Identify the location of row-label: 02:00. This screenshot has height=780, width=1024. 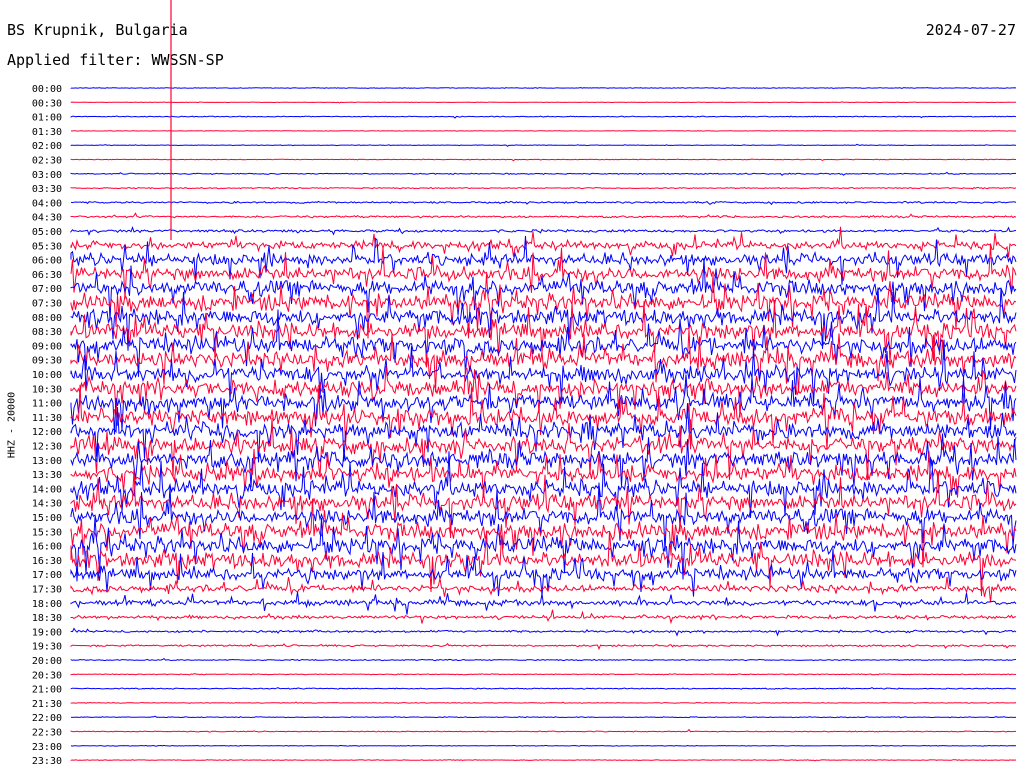
(47, 146).